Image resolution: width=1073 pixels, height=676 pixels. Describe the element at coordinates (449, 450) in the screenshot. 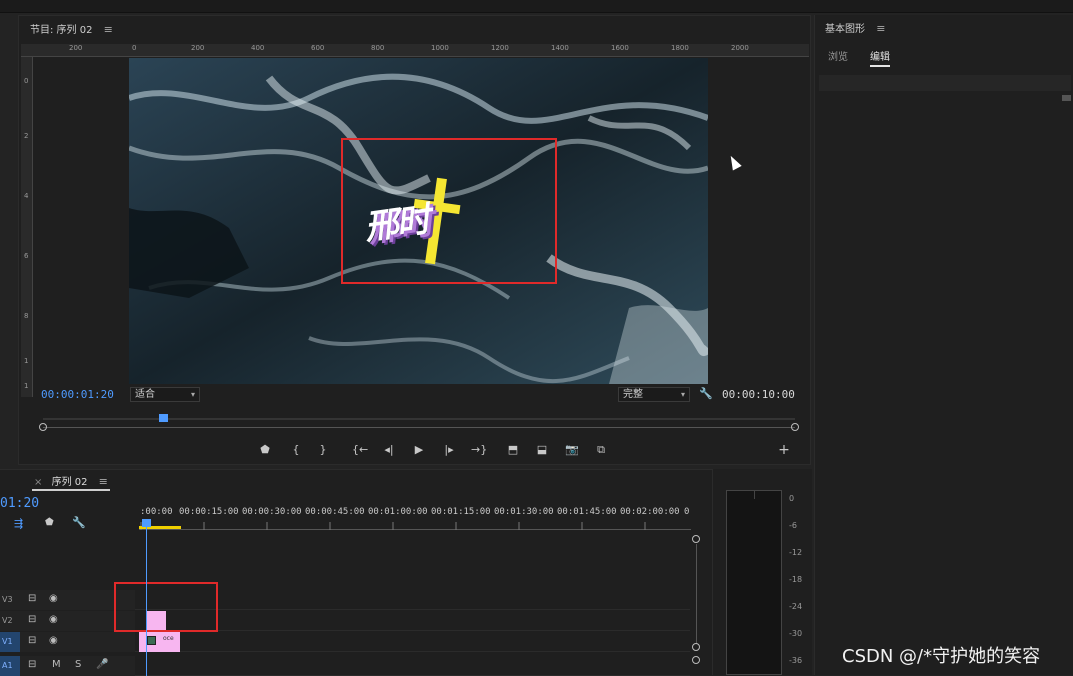

I see `step-forward-button: |▸` at that location.